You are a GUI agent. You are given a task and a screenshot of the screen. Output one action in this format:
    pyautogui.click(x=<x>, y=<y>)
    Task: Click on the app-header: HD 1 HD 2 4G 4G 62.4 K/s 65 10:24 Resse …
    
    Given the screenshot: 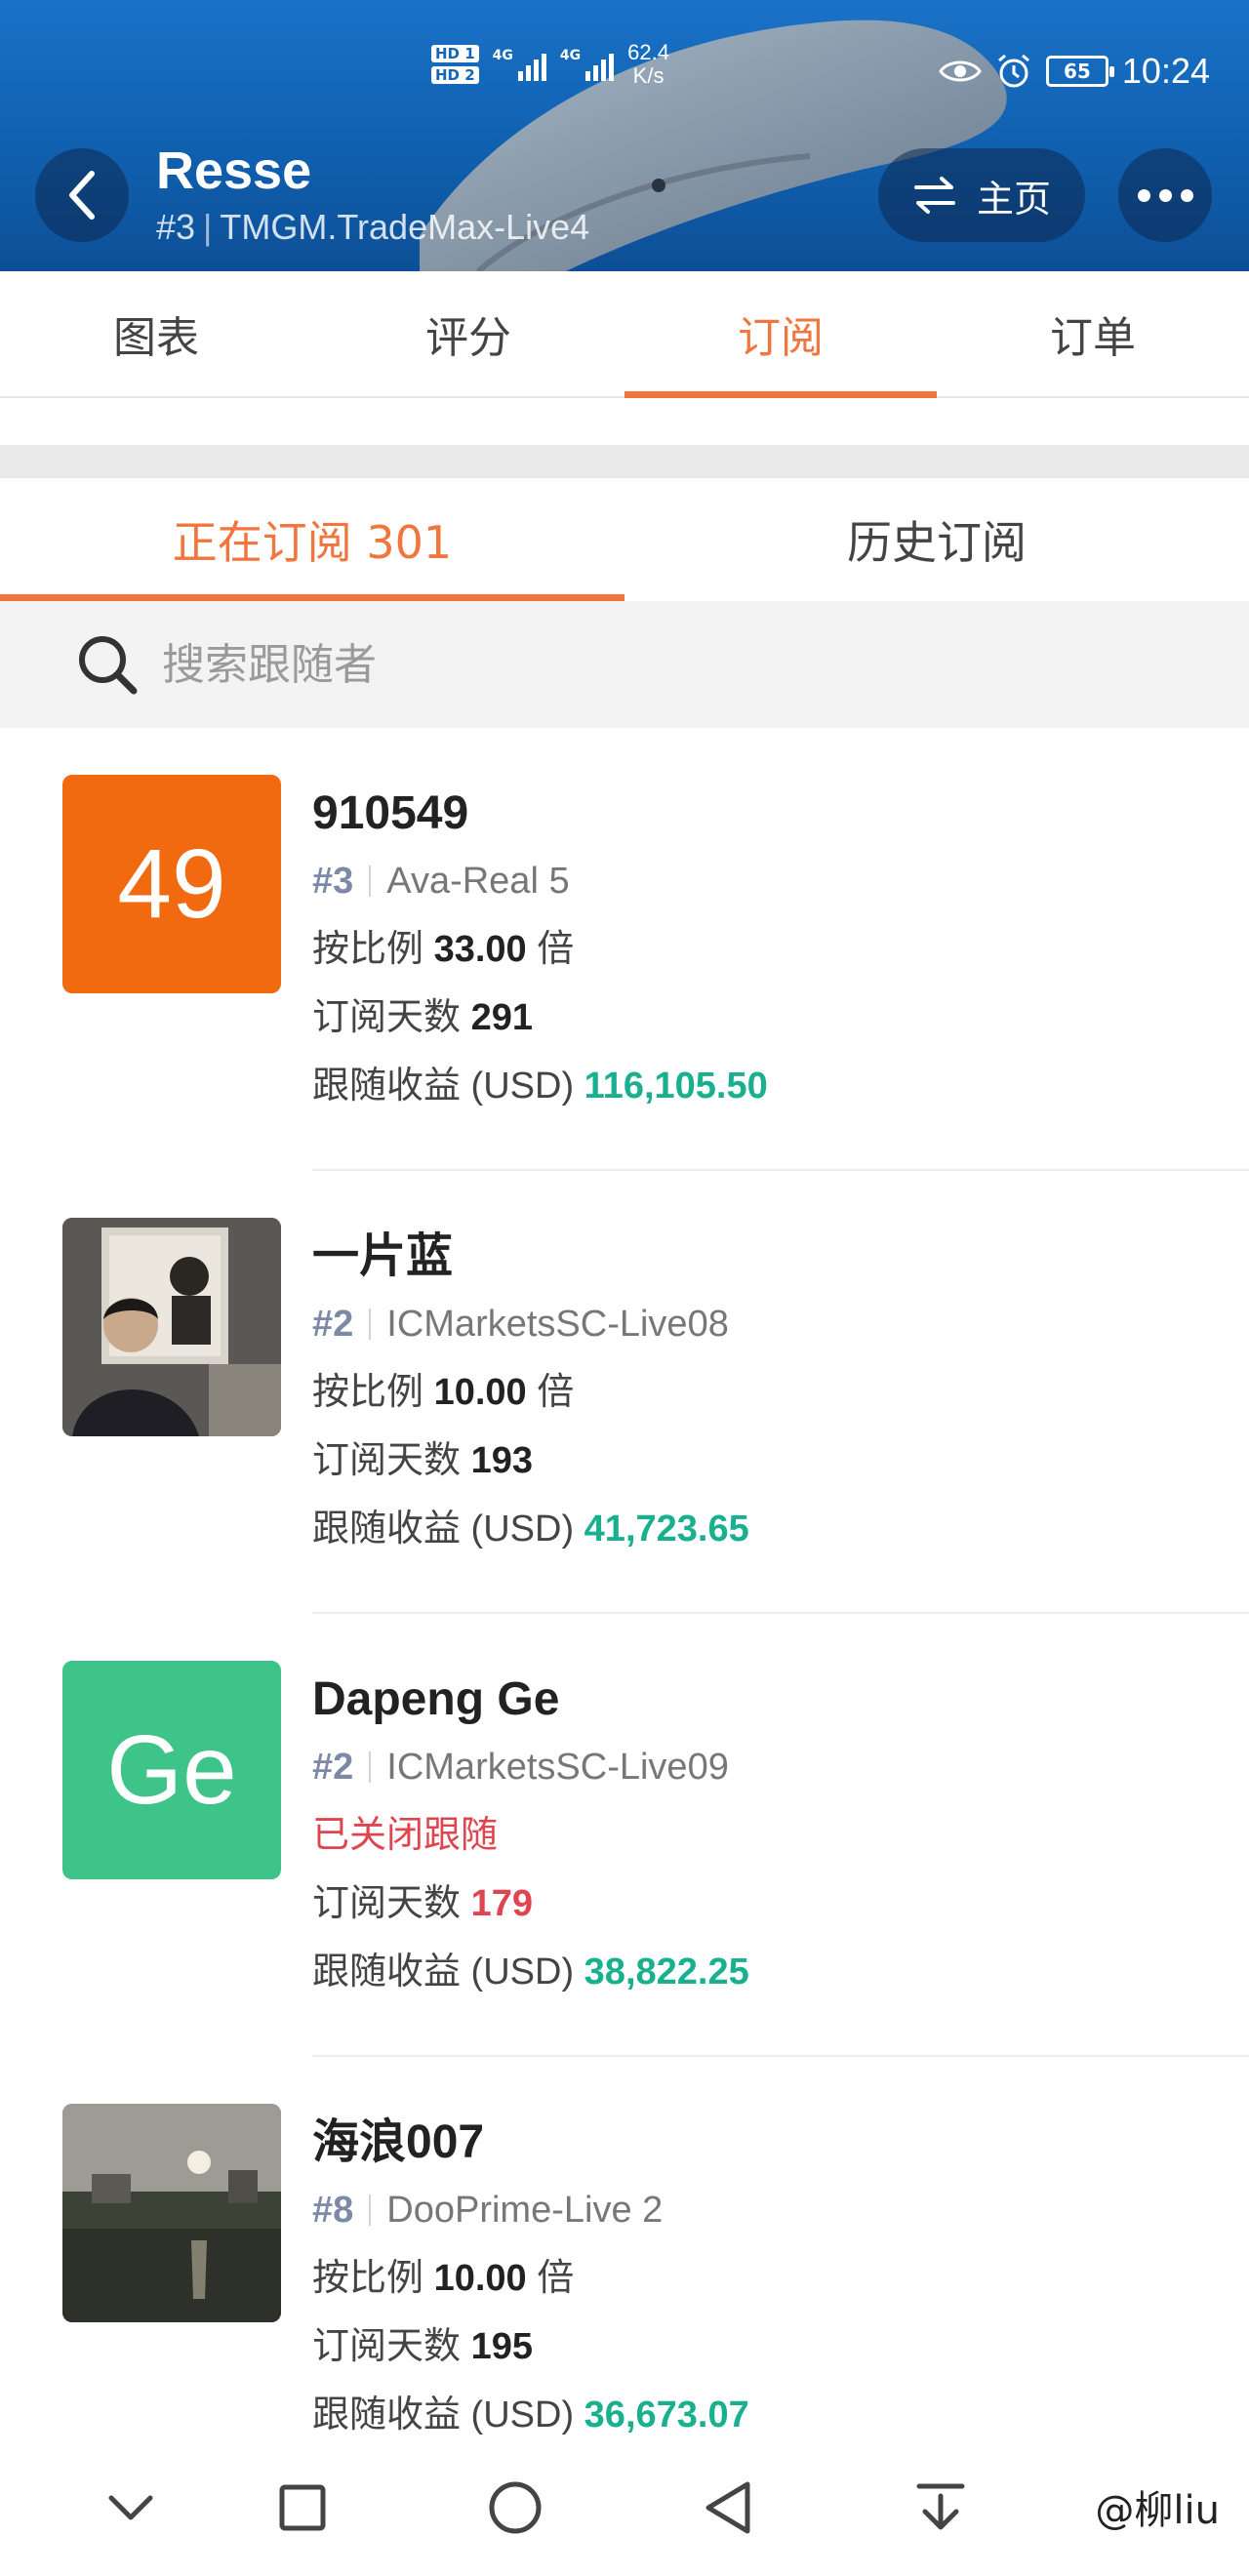 What is the action you would take?
    pyautogui.click(x=624, y=135)
    